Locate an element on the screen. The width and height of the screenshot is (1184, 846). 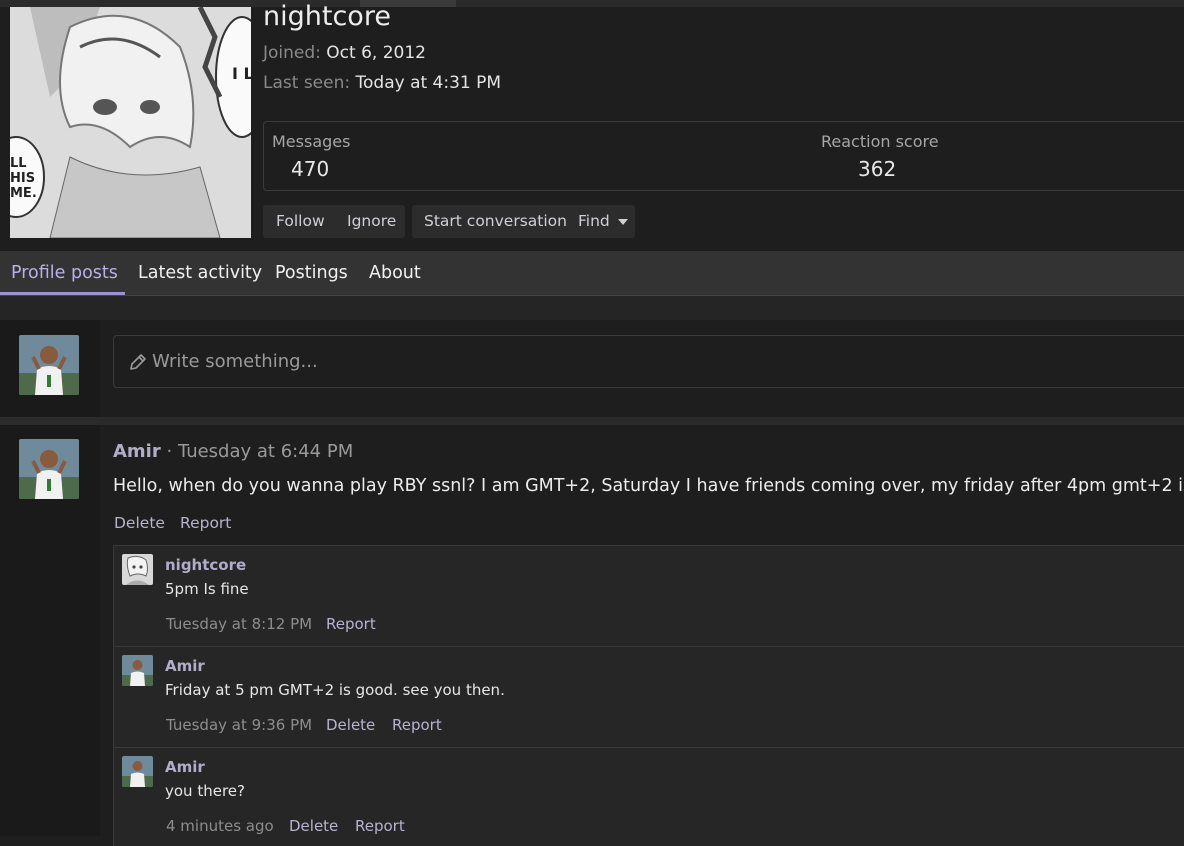
current-user-avatar is located at coordinates (49, 365).